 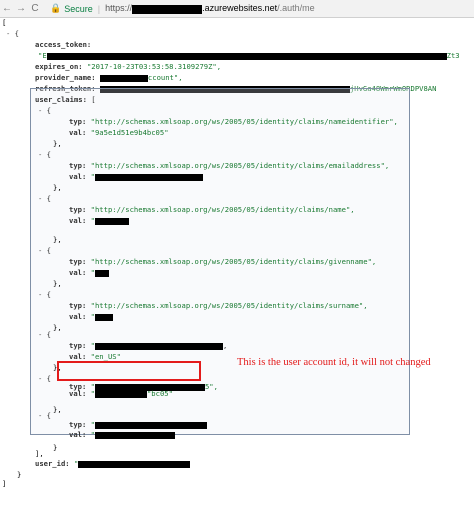 I want to click on reload-icon: C, so click(x=35, y=8).